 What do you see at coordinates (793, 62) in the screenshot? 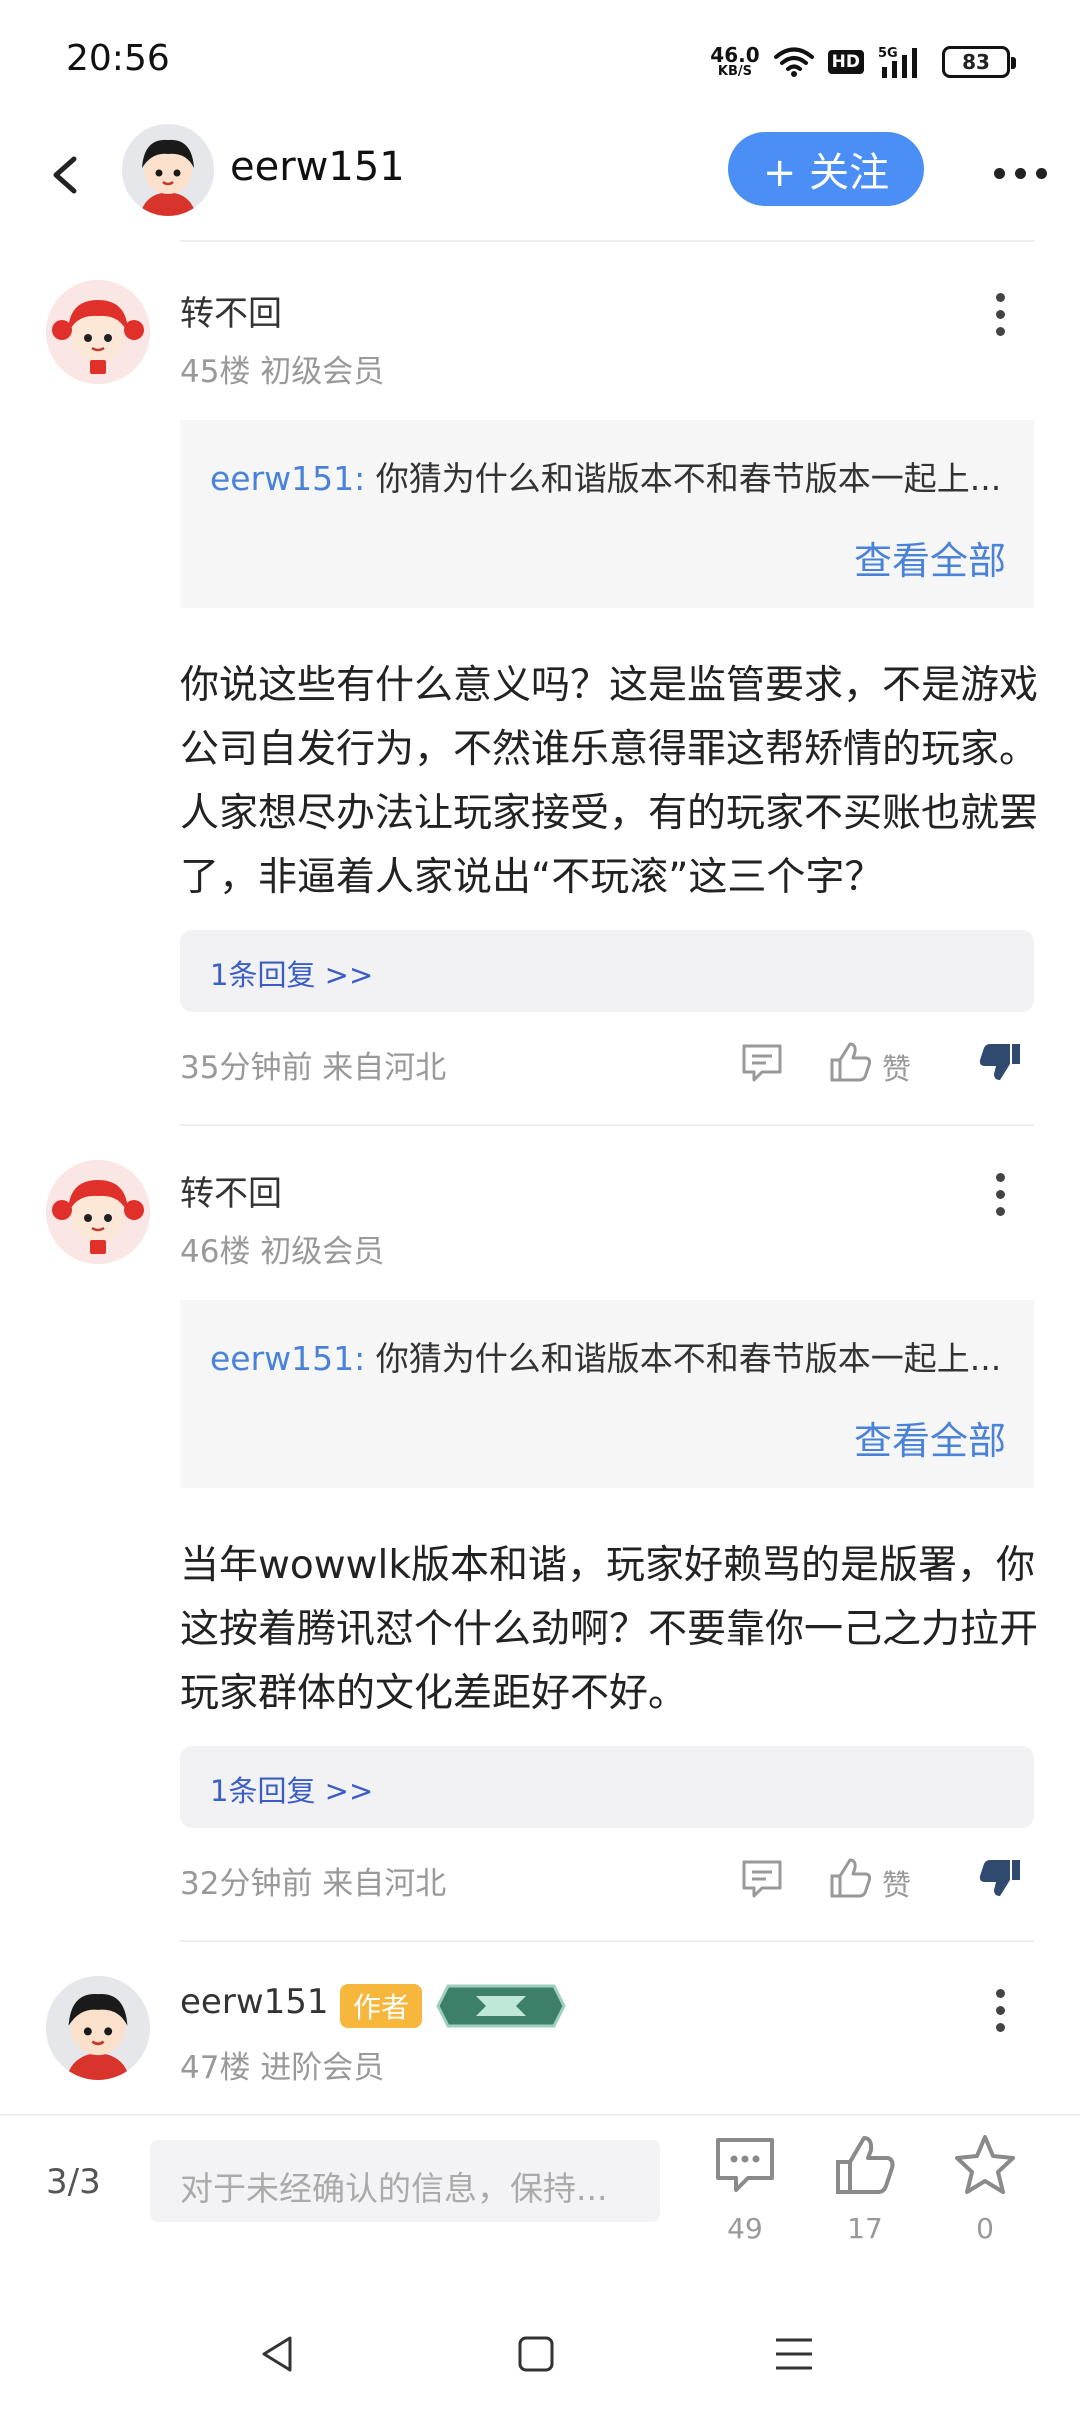
I see `wifi-icon` at bounding box center [793, 62].